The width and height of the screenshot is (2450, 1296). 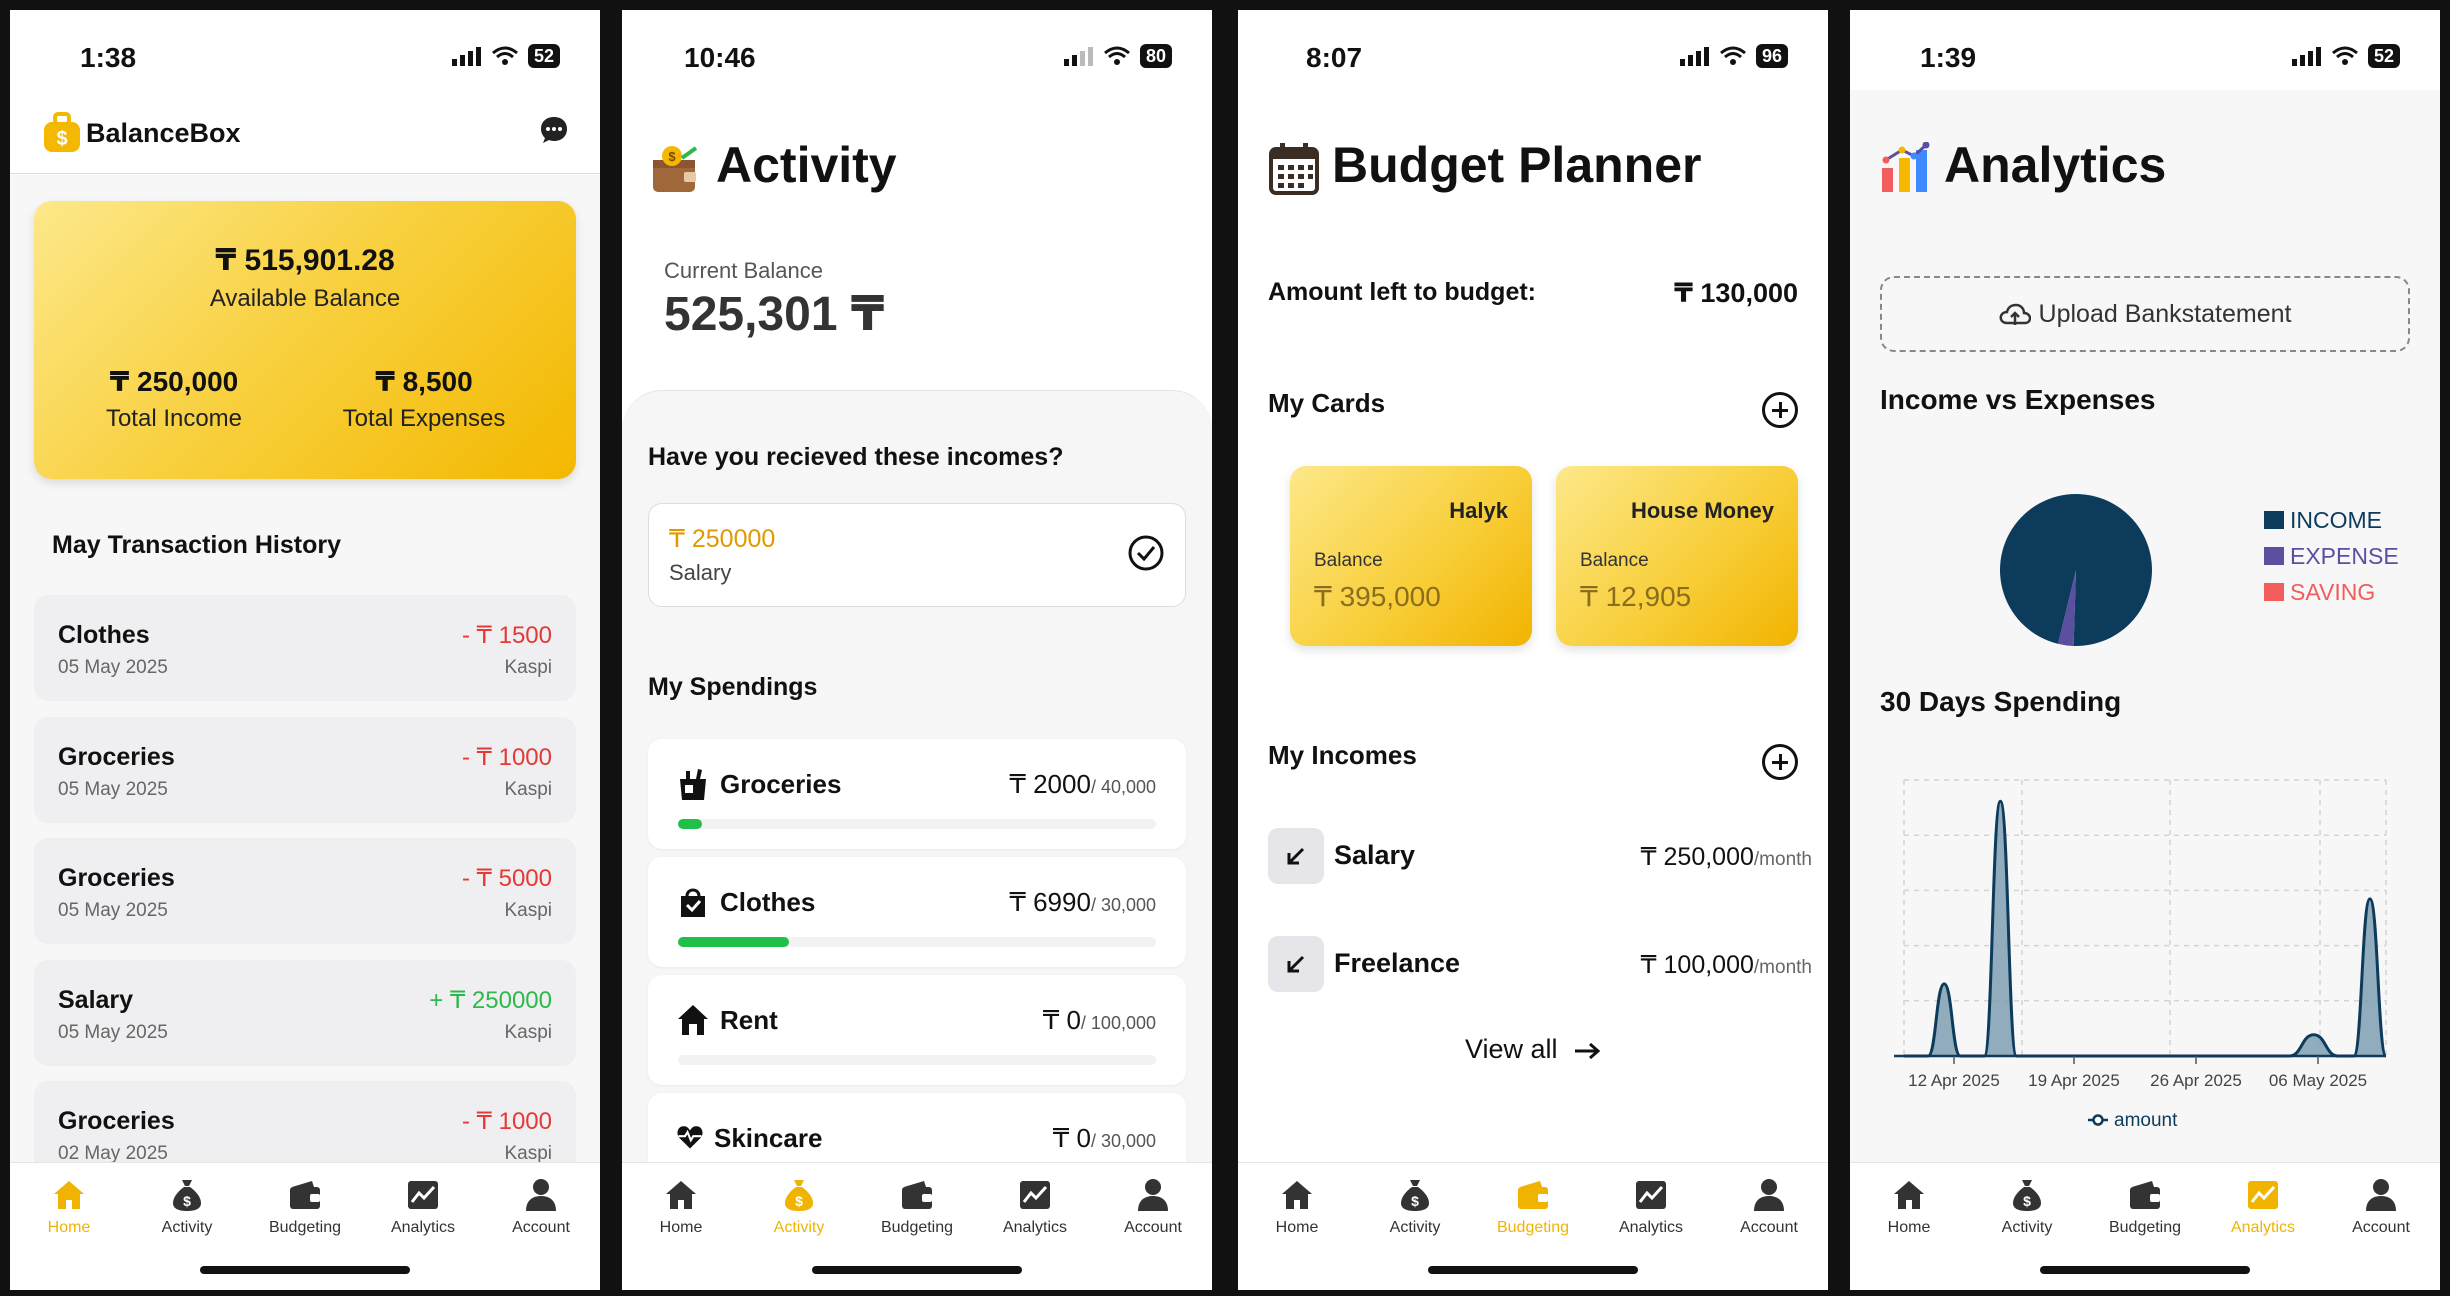 I want to click on pending-income-name: Salary, so click(x=700, y=572).